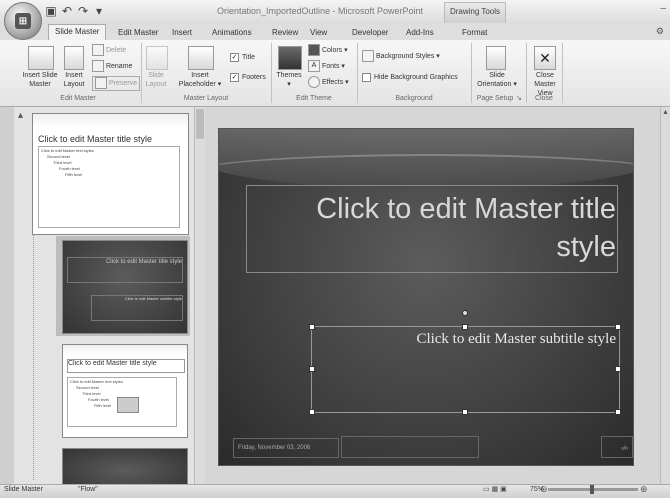  Describe the element at coordinates (665, 295) in the screenshot. I see `vertical-scrollbar: ▲` at that location.